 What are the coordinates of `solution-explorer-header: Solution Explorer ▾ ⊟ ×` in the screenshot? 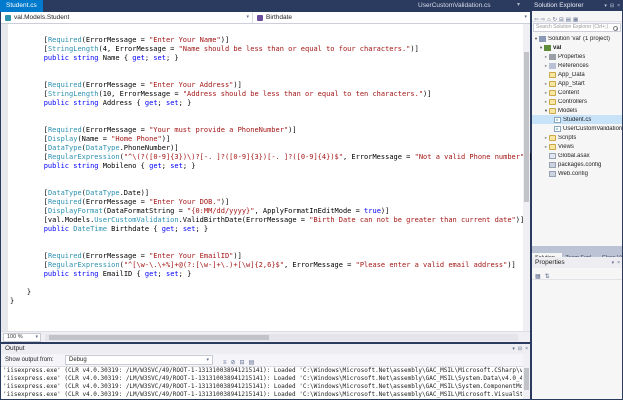 It's located at (577, 5).